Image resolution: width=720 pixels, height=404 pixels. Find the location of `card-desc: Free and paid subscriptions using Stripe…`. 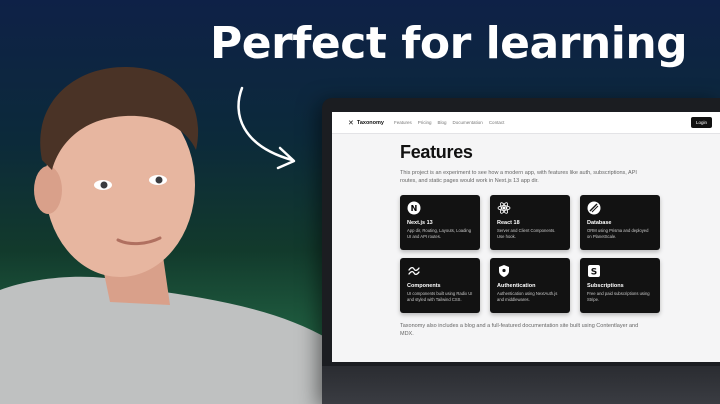

card-desc: Free and paid subscriptions using Stripe… is located at coordinates (618, 296).